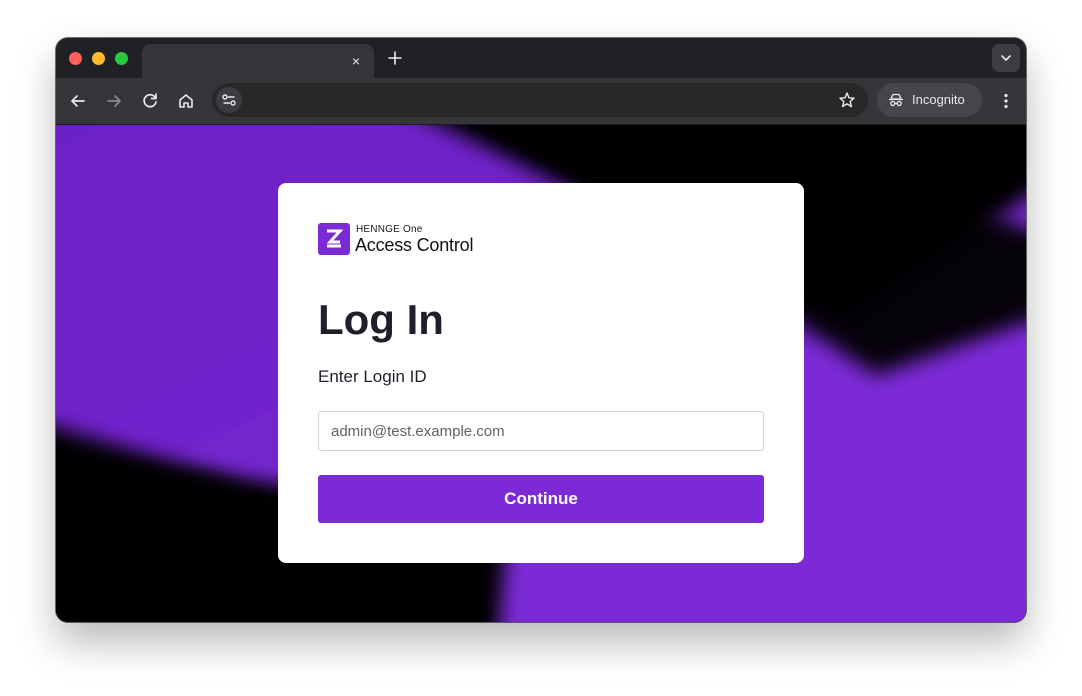  I want to click on home-button, so click(186, 101).